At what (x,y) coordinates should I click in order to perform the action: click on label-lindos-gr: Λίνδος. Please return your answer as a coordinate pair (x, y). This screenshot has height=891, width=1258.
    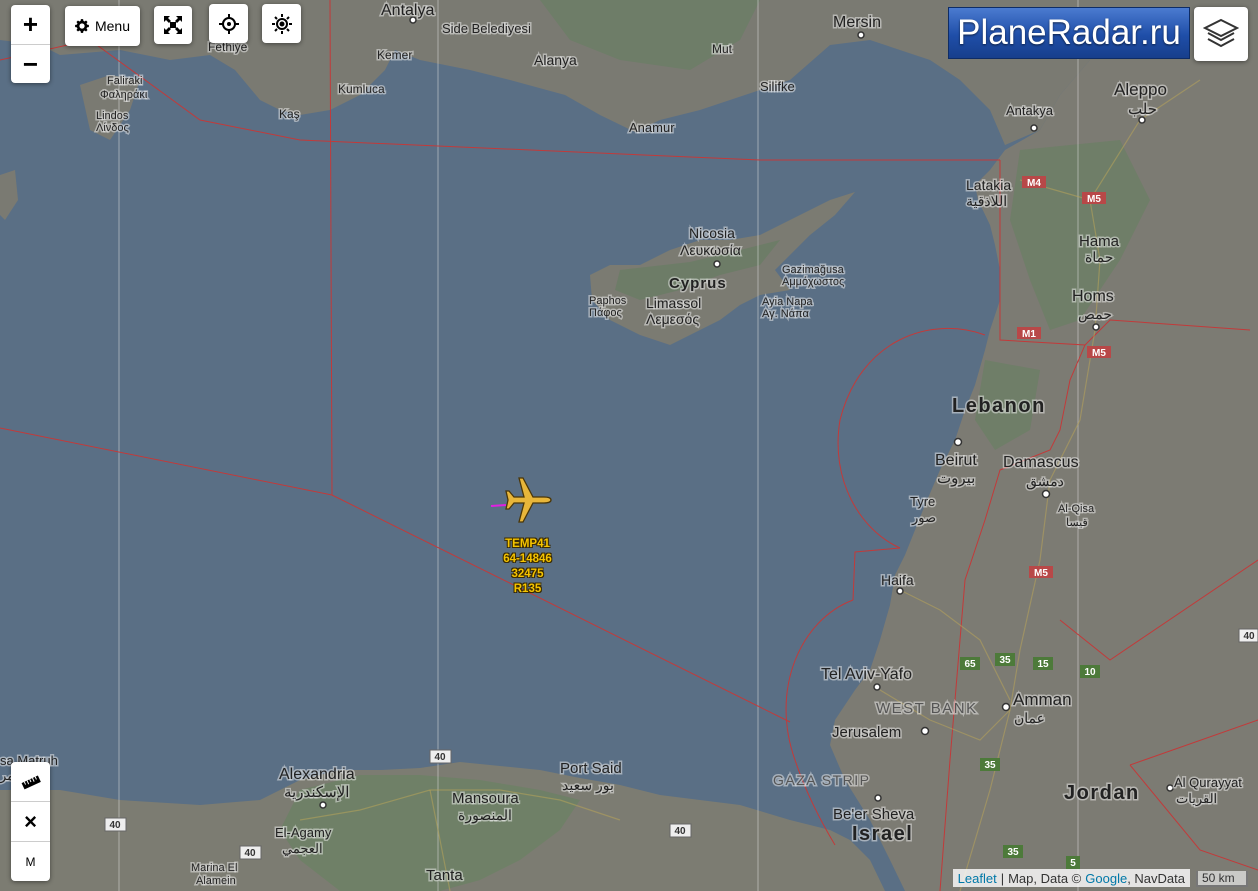
    Looking at the image, I should click on (112, 128).